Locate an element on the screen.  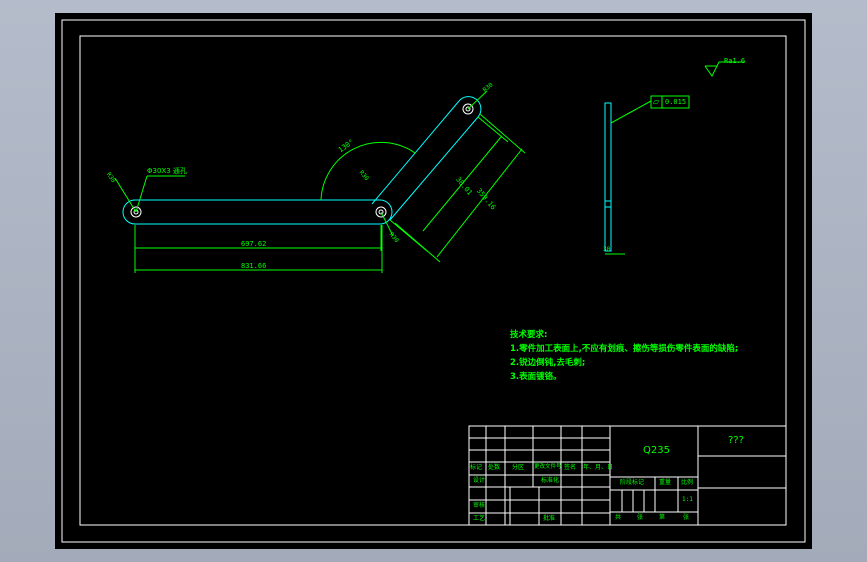
scale-value: 1:1 is located at coordinates (687, 499).